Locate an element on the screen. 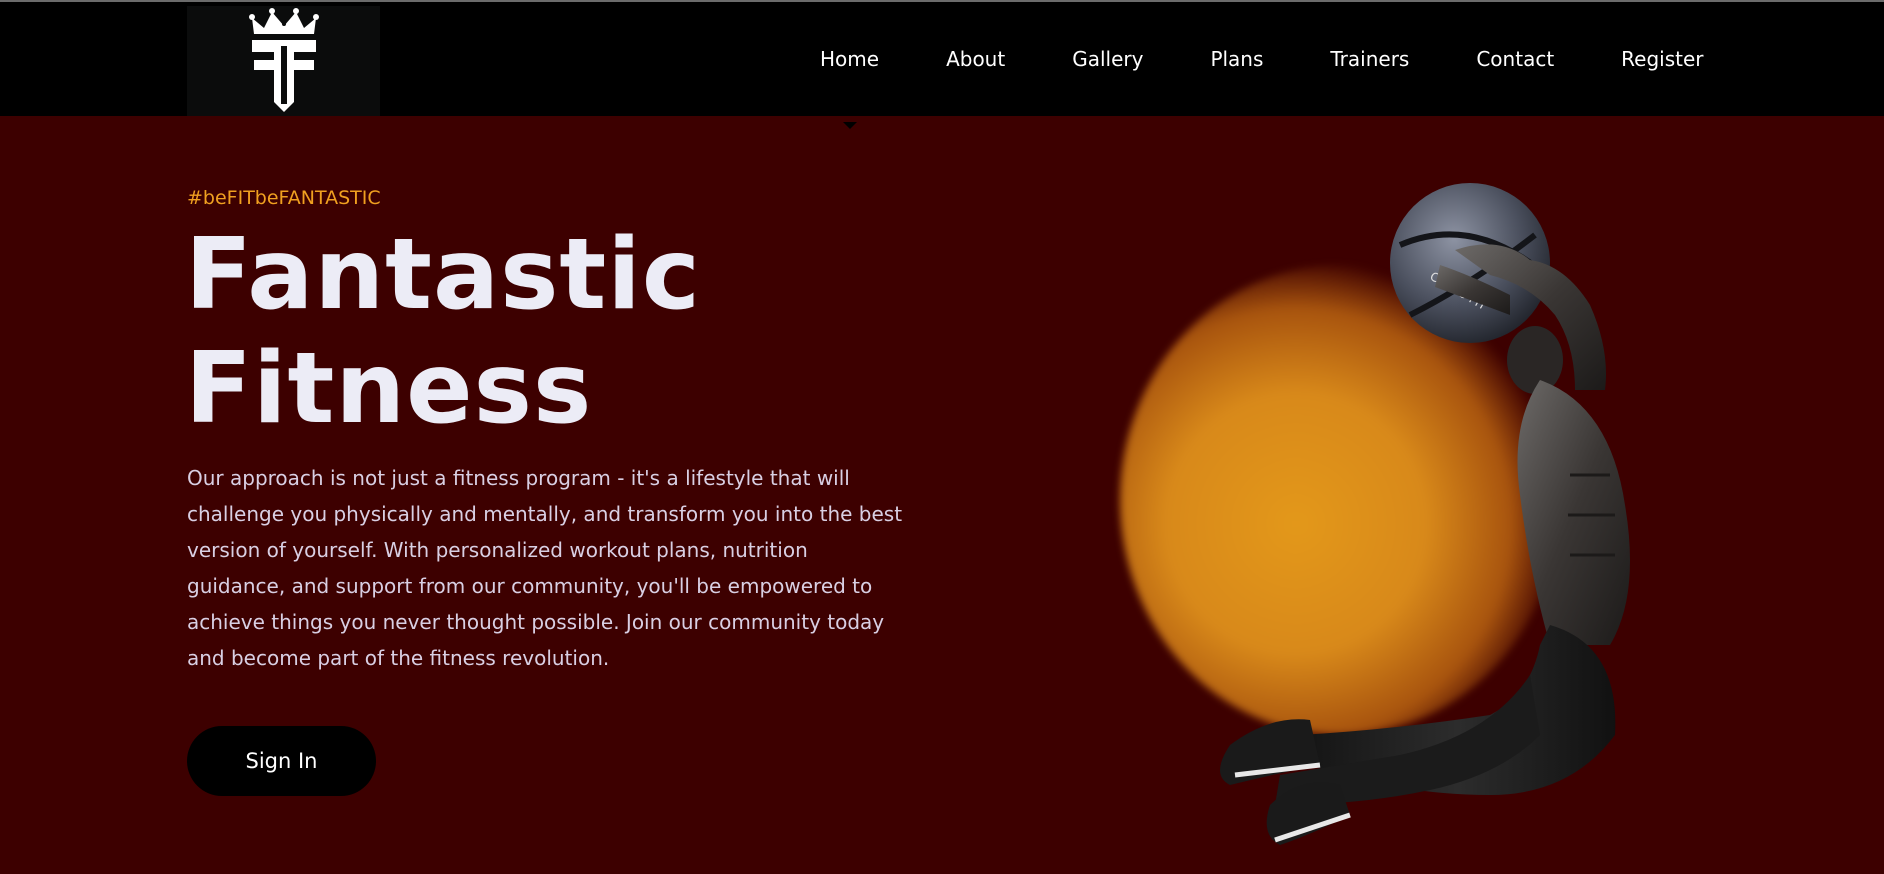  nav-about: About is located at coordinates (975, 59).